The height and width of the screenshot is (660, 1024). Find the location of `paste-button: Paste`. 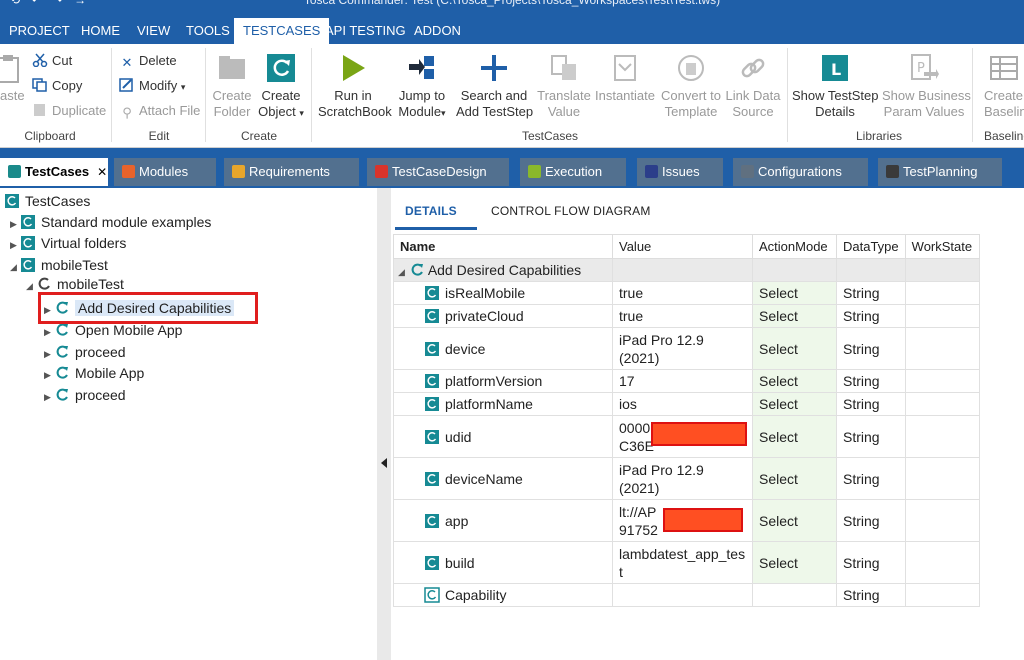

paste-button: Paste is located at coordinates (13, 78).